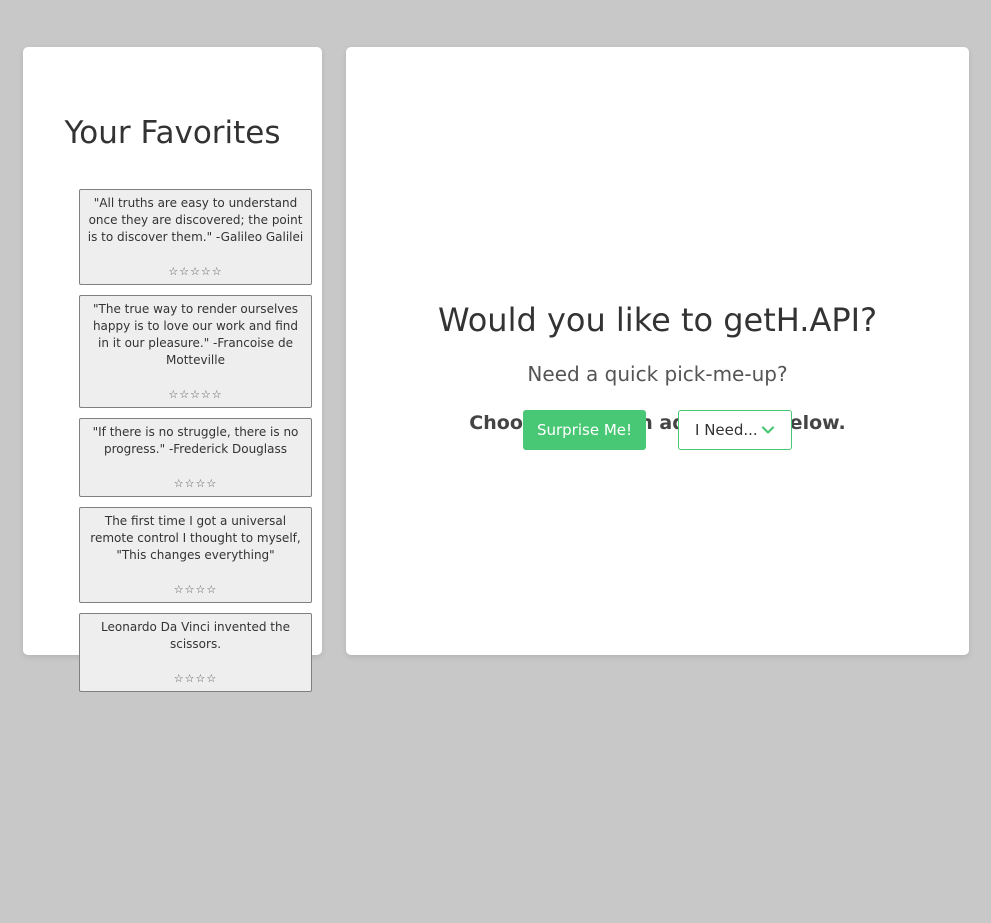  What do you see at coordinates (657, 320) in the screenshot?
I see `main-title: Would you like to getH.API?` at bounding box center [657, 320].